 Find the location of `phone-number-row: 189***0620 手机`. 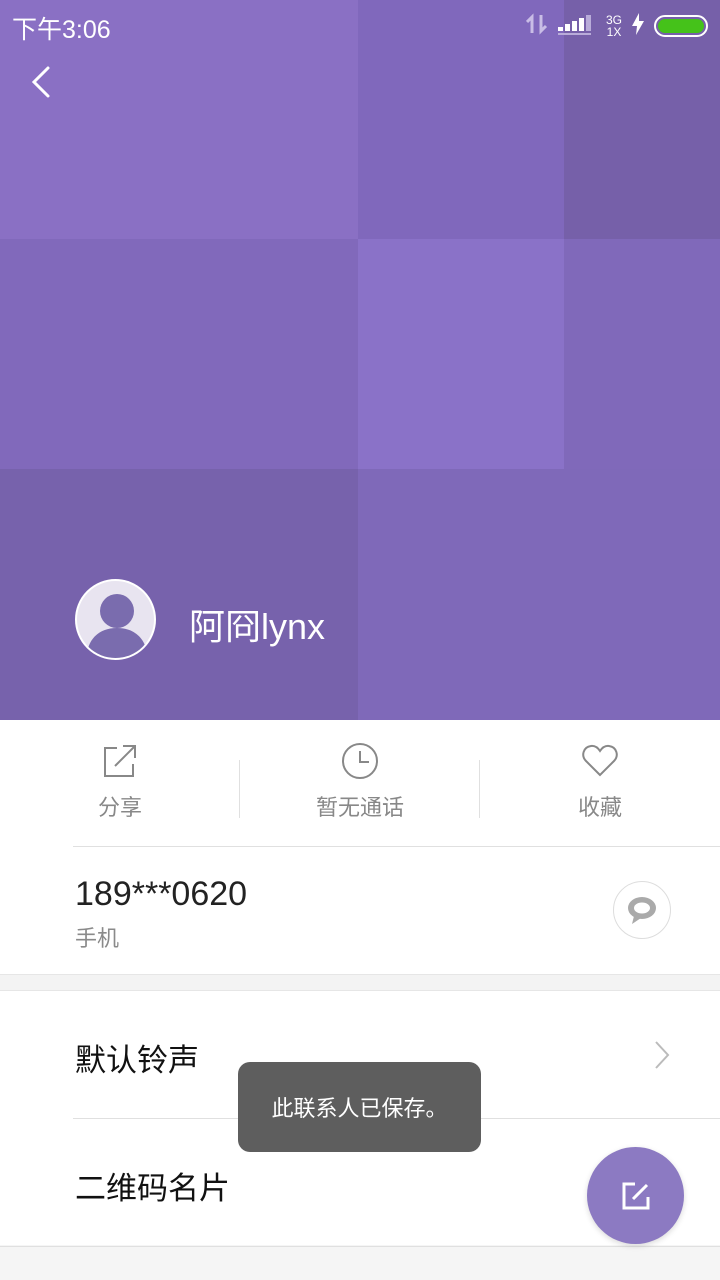

phone-number-row: 189***0620 手机 is located at coordinates (360, 910).